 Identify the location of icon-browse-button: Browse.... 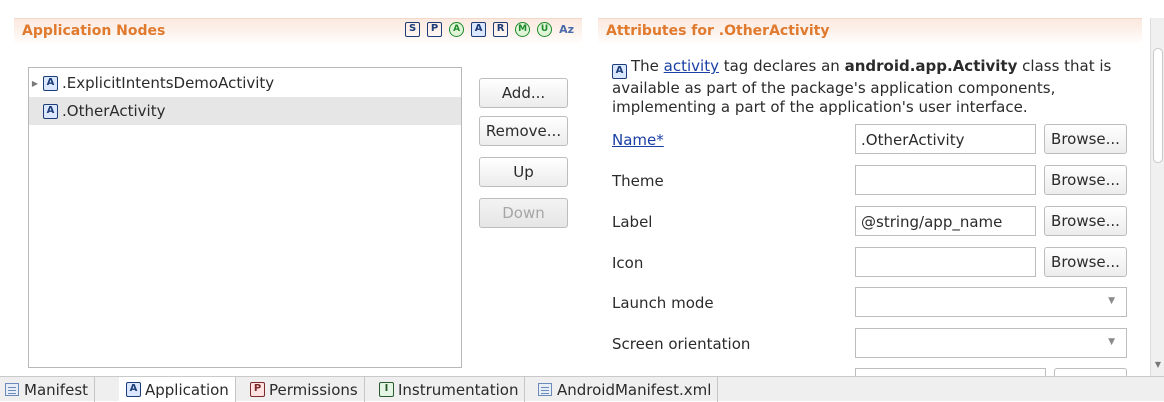
(1085, 262).